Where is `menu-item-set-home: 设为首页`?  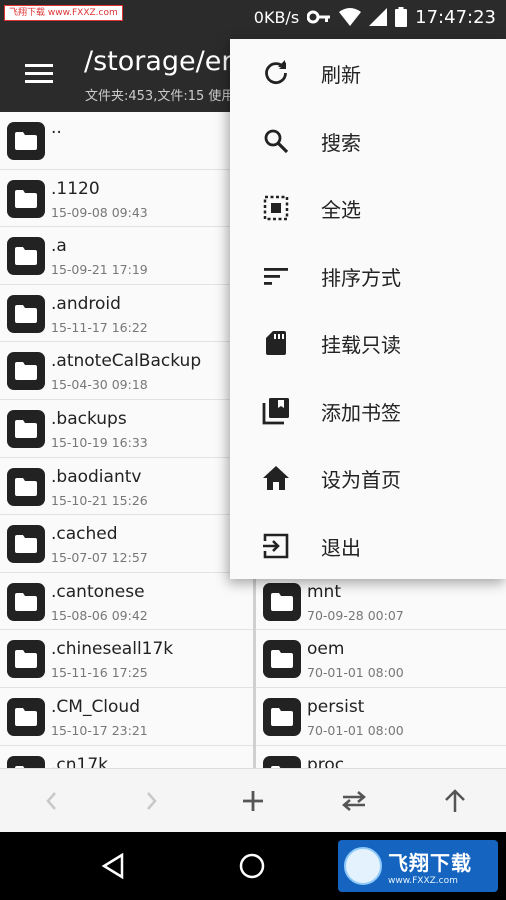 menu-item-set-home: 设为首页 is located at coordinates (368, 478).